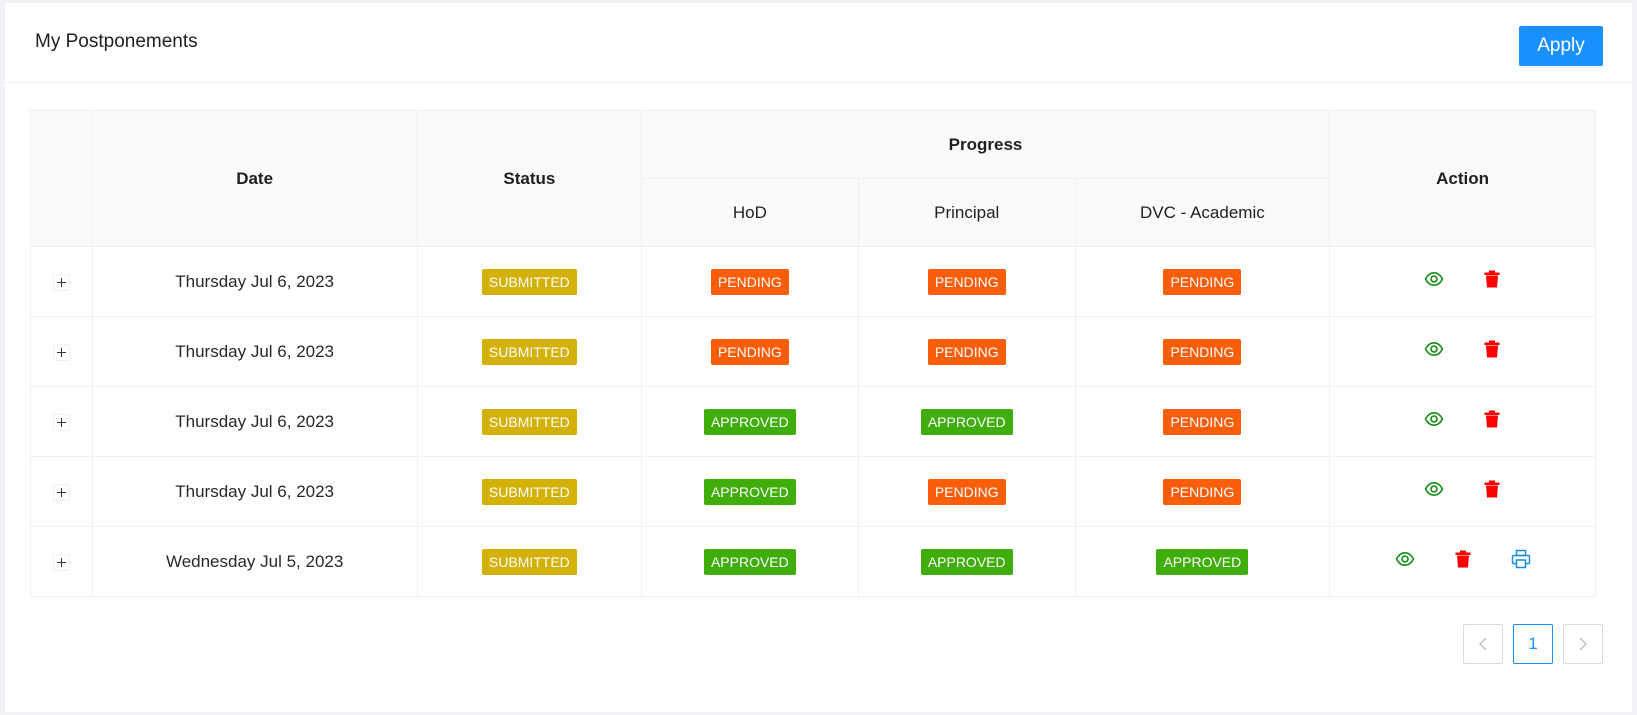 The width and height of the screenshot is (1637, 715). What do you see at coordinates (966, 212) in the screenshot?
I see `column-header-principal: Principal` at bounding box center [966, 212].